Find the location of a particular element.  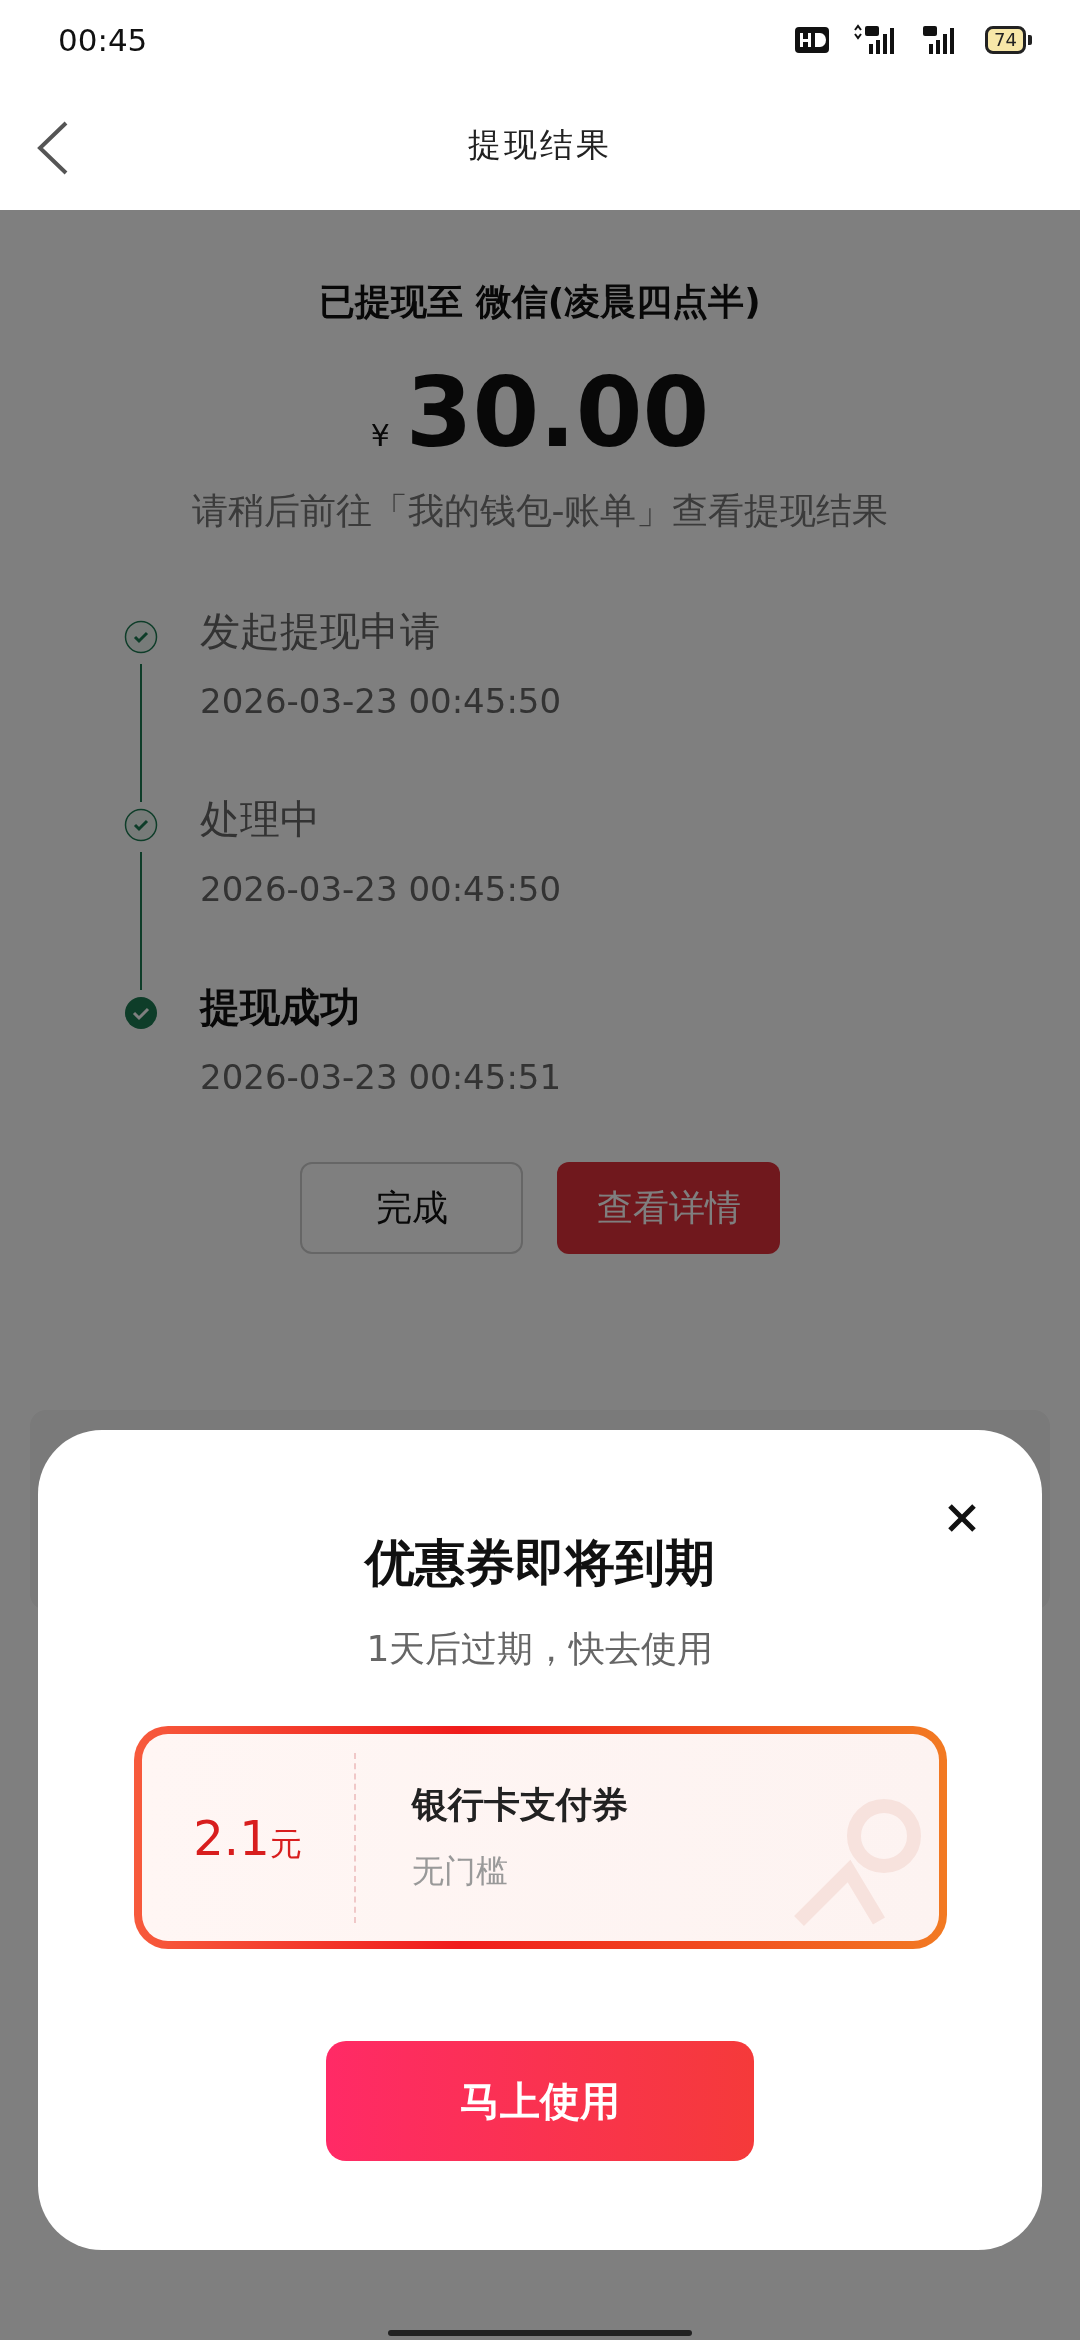

step-title: 处理中 is located at coordinates (260, 819).